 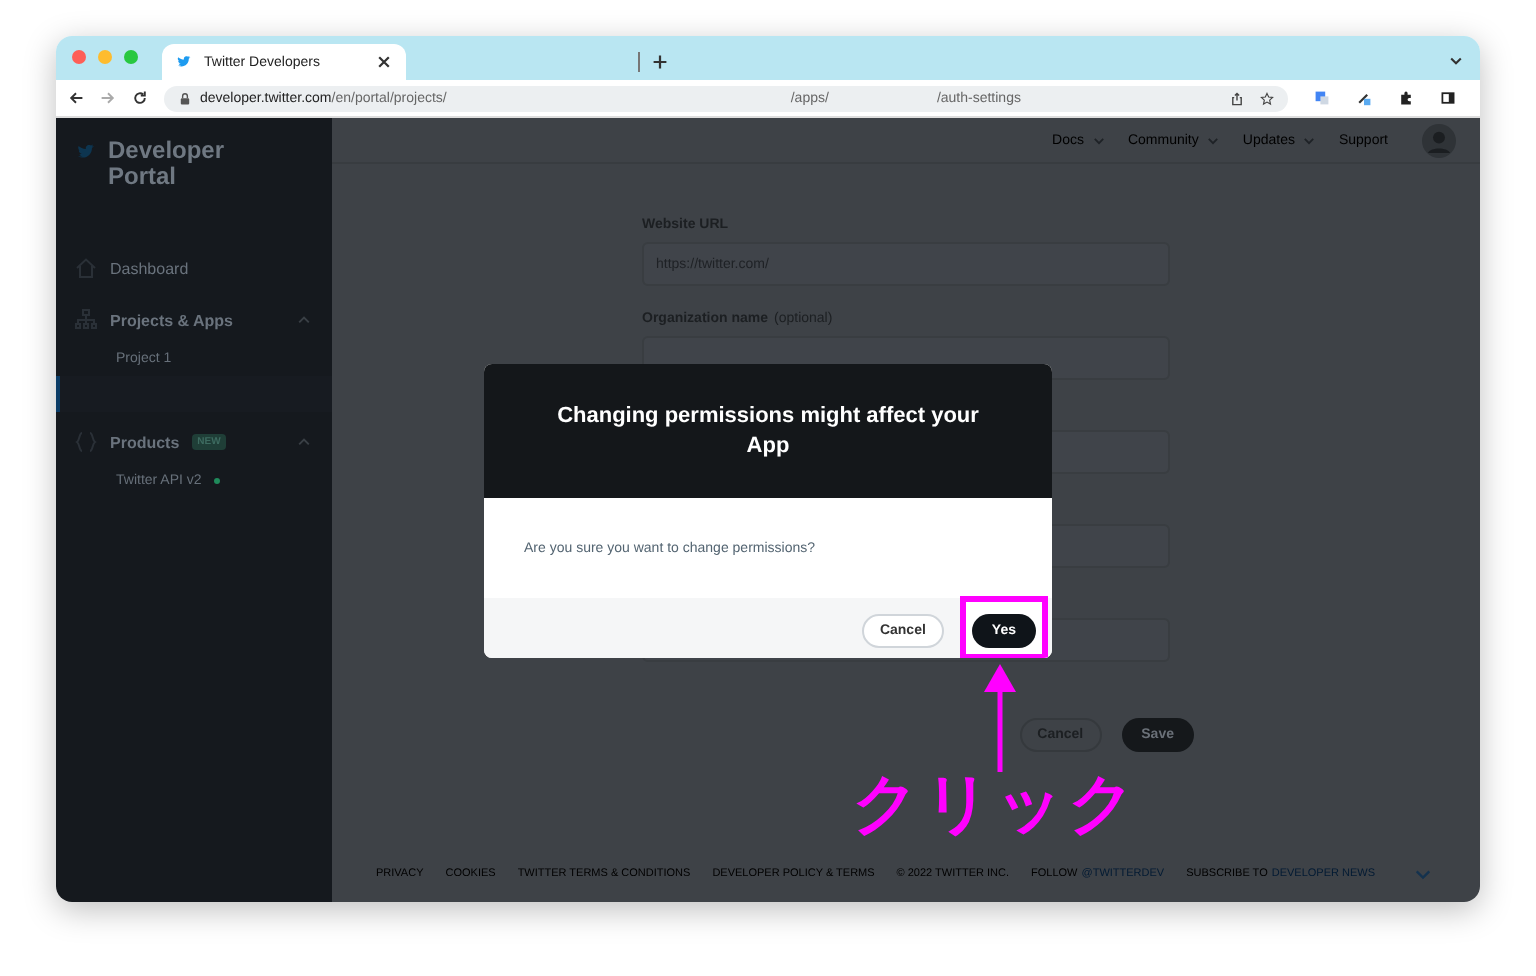 I want to click on dialog-title: Changing permissions might affect your App, so click(x=768, y=431).